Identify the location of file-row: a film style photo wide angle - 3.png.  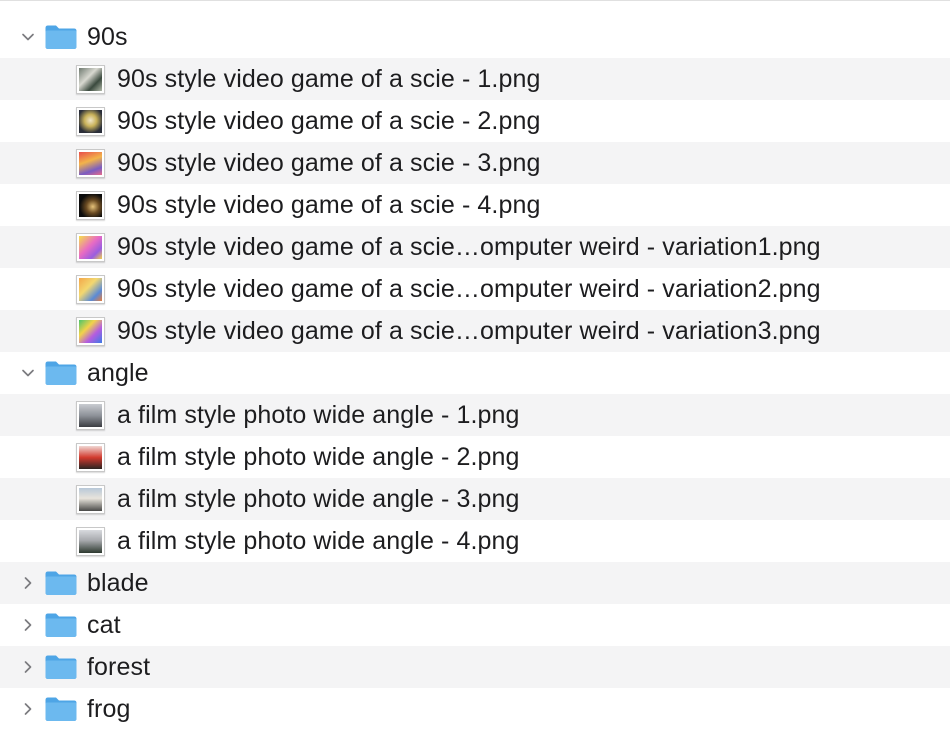
(475, 499).